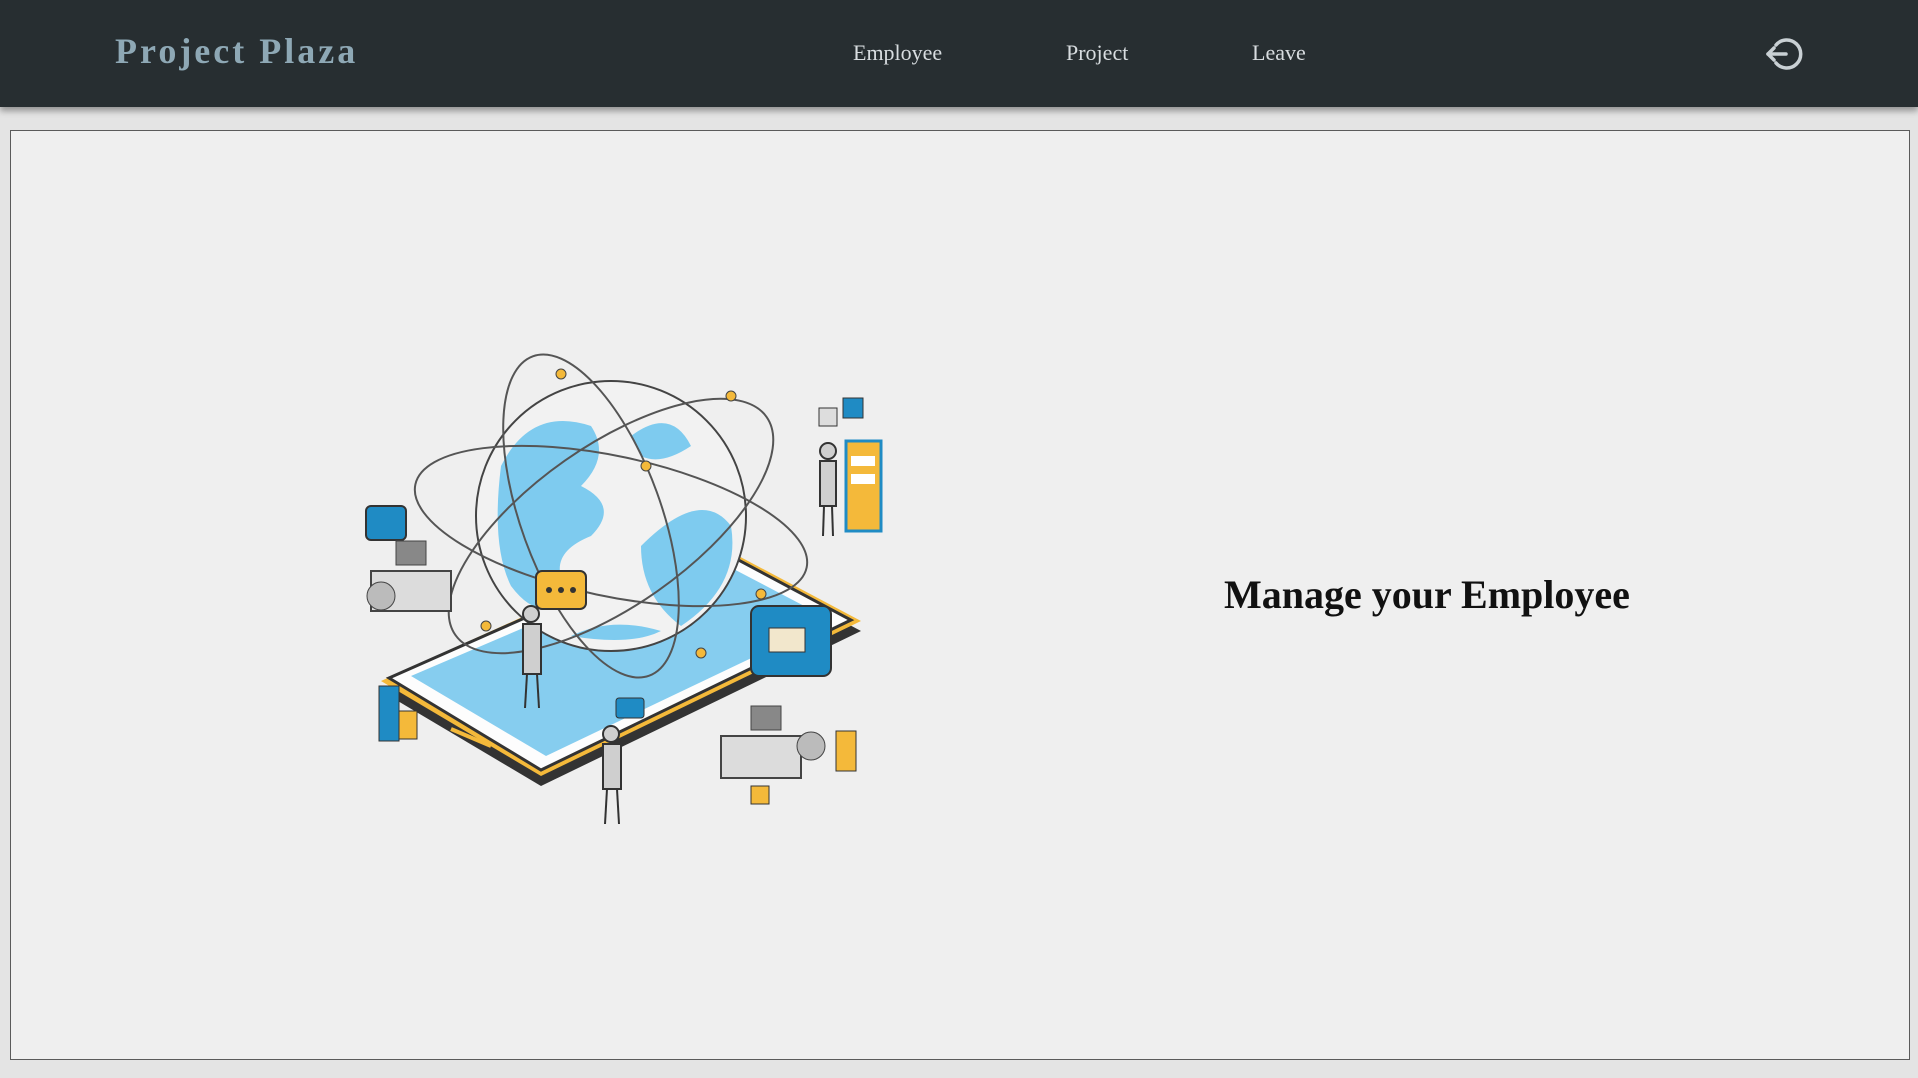 Image resolution: width=1918 pixels, height=1078 pixels. What do you see at coordinates (1097, 53) in the screenshot?
I see `nav-link-project: Project` at bounding box center [1097, 53].